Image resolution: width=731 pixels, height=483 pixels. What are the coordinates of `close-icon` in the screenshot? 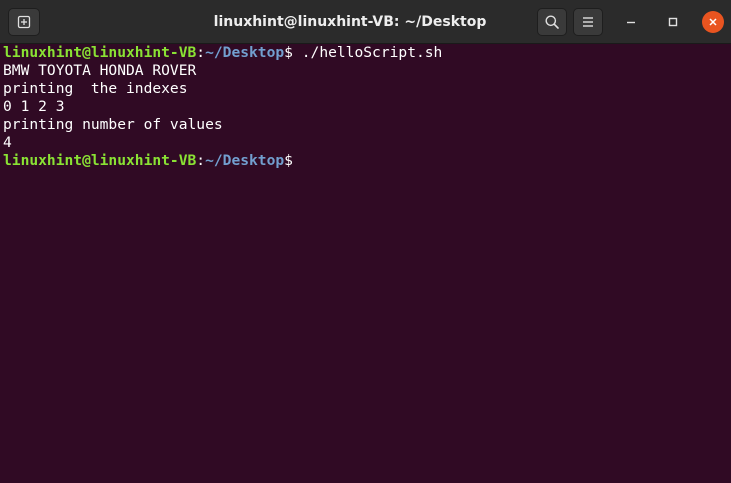 It's located at (713, 22).